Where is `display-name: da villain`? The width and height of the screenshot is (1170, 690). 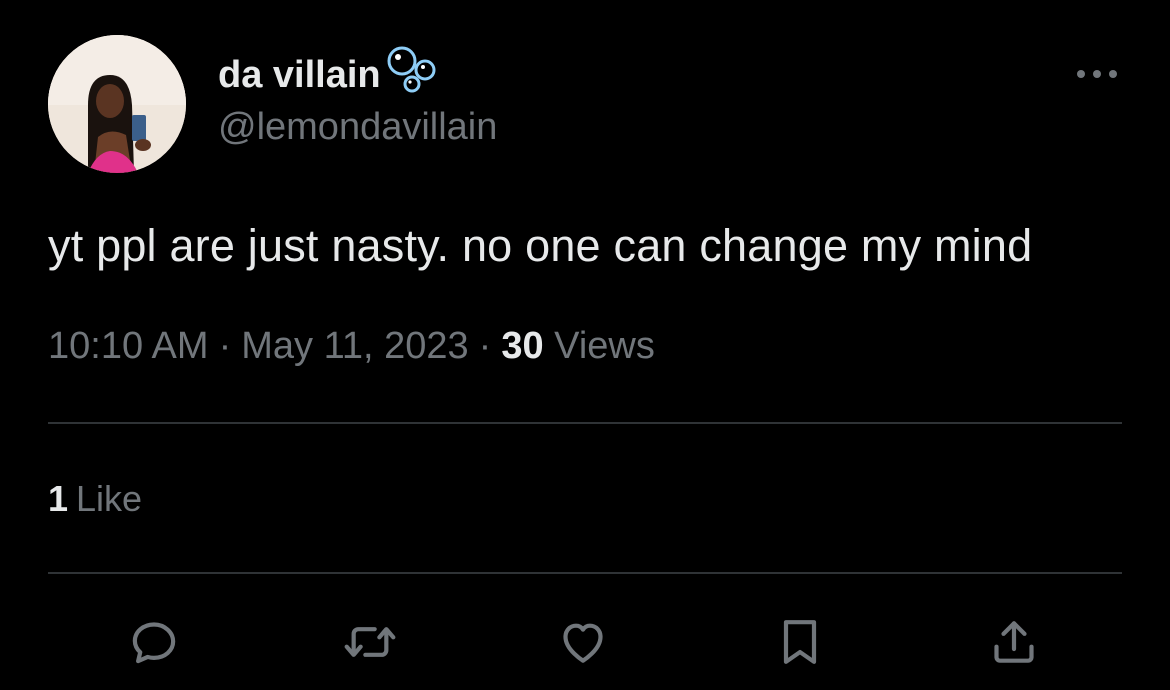
display-name: da villain is located at coordinates (329, 75).